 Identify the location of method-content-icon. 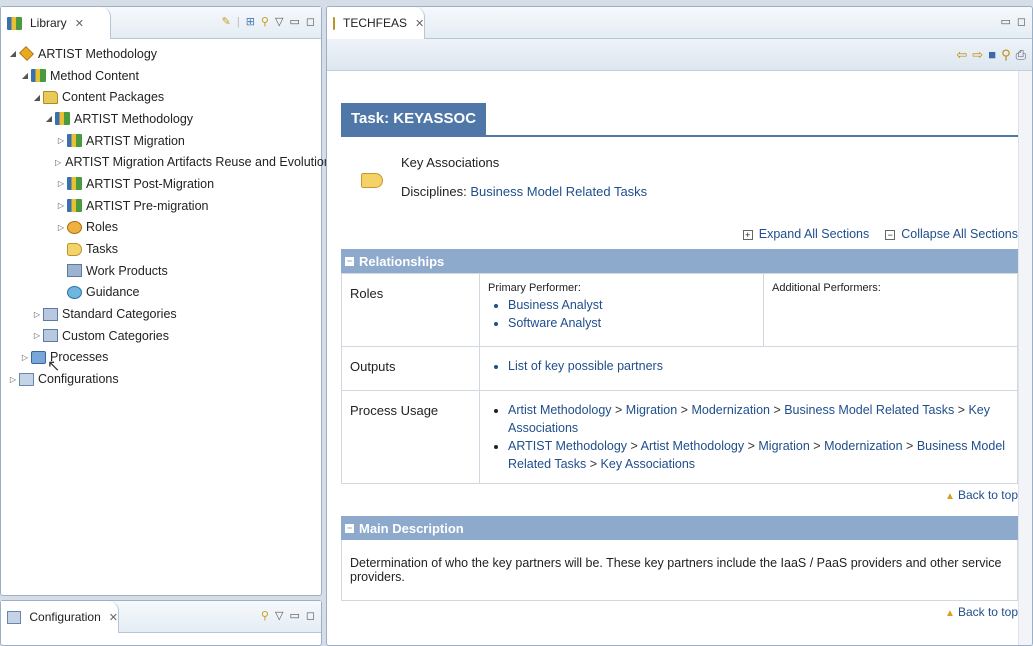
(38, 76).